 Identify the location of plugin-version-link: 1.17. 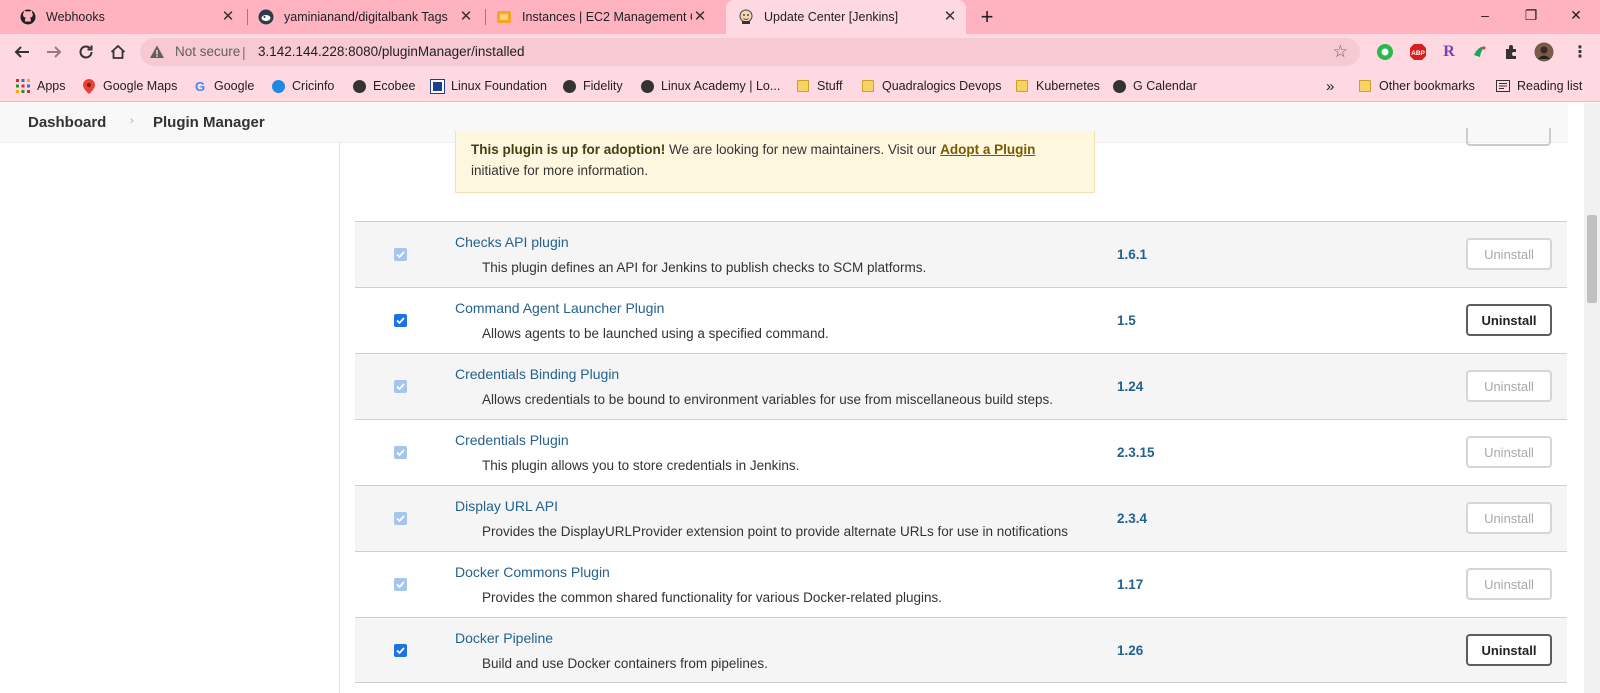
(1130, 584).